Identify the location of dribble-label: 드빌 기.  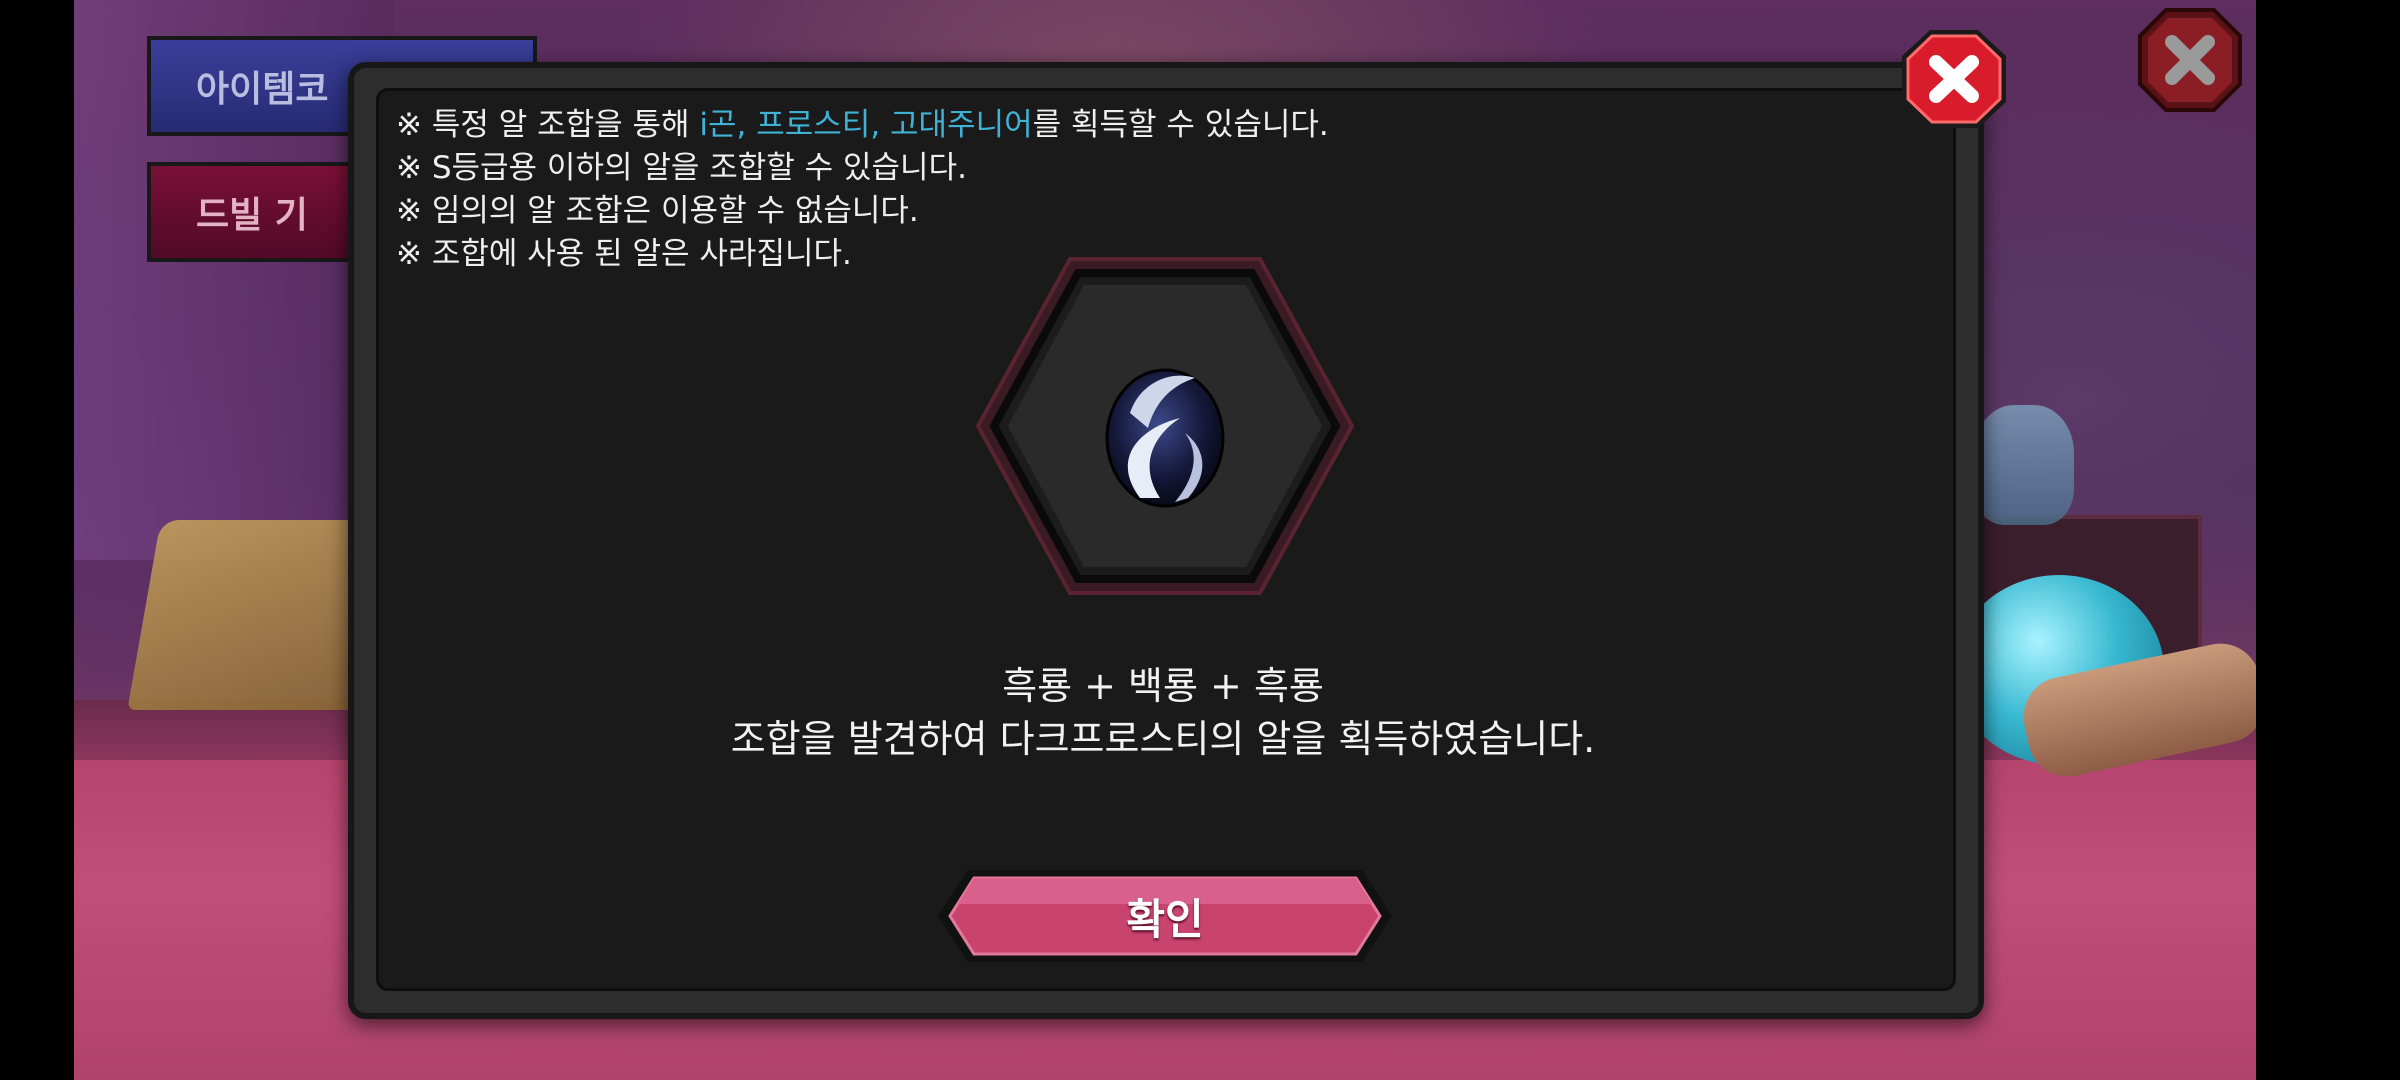
(252, 215).